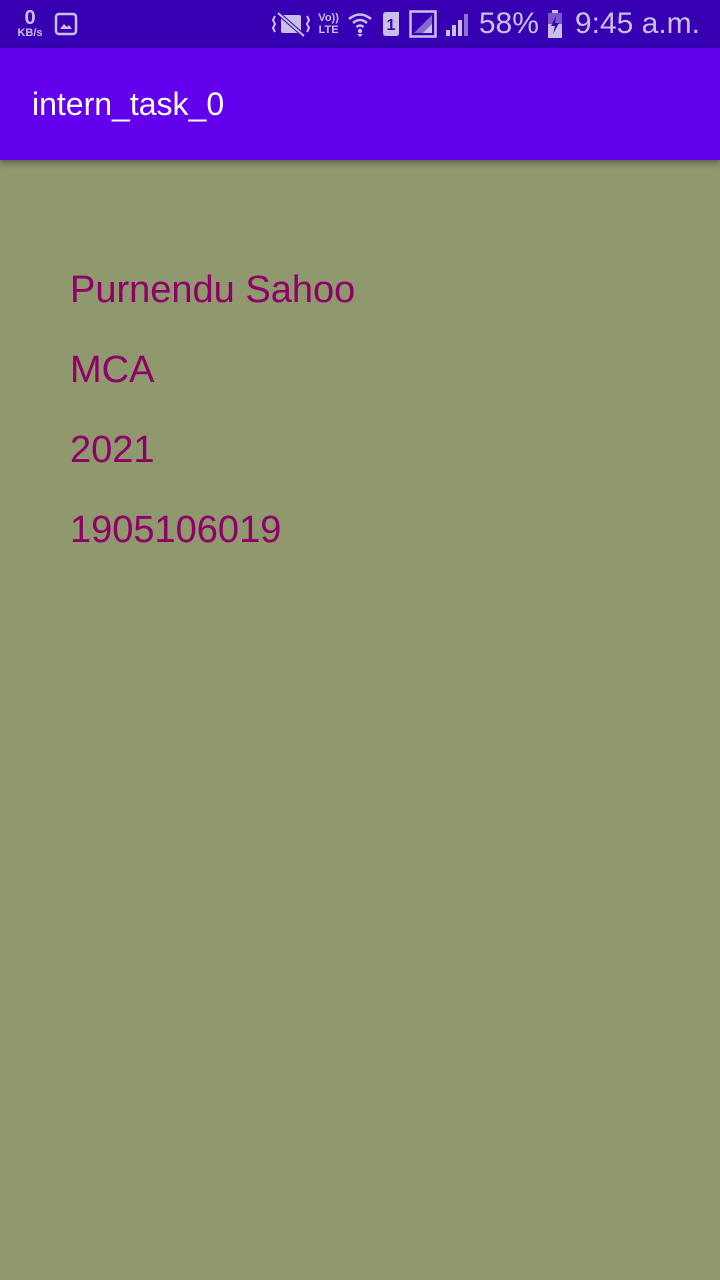 The height and width of the screenshot is (1280, 720). What do you see at coordinates (66, 24) in the screenshot?
I see `gallery-icon` at bounding box center [66, 24].